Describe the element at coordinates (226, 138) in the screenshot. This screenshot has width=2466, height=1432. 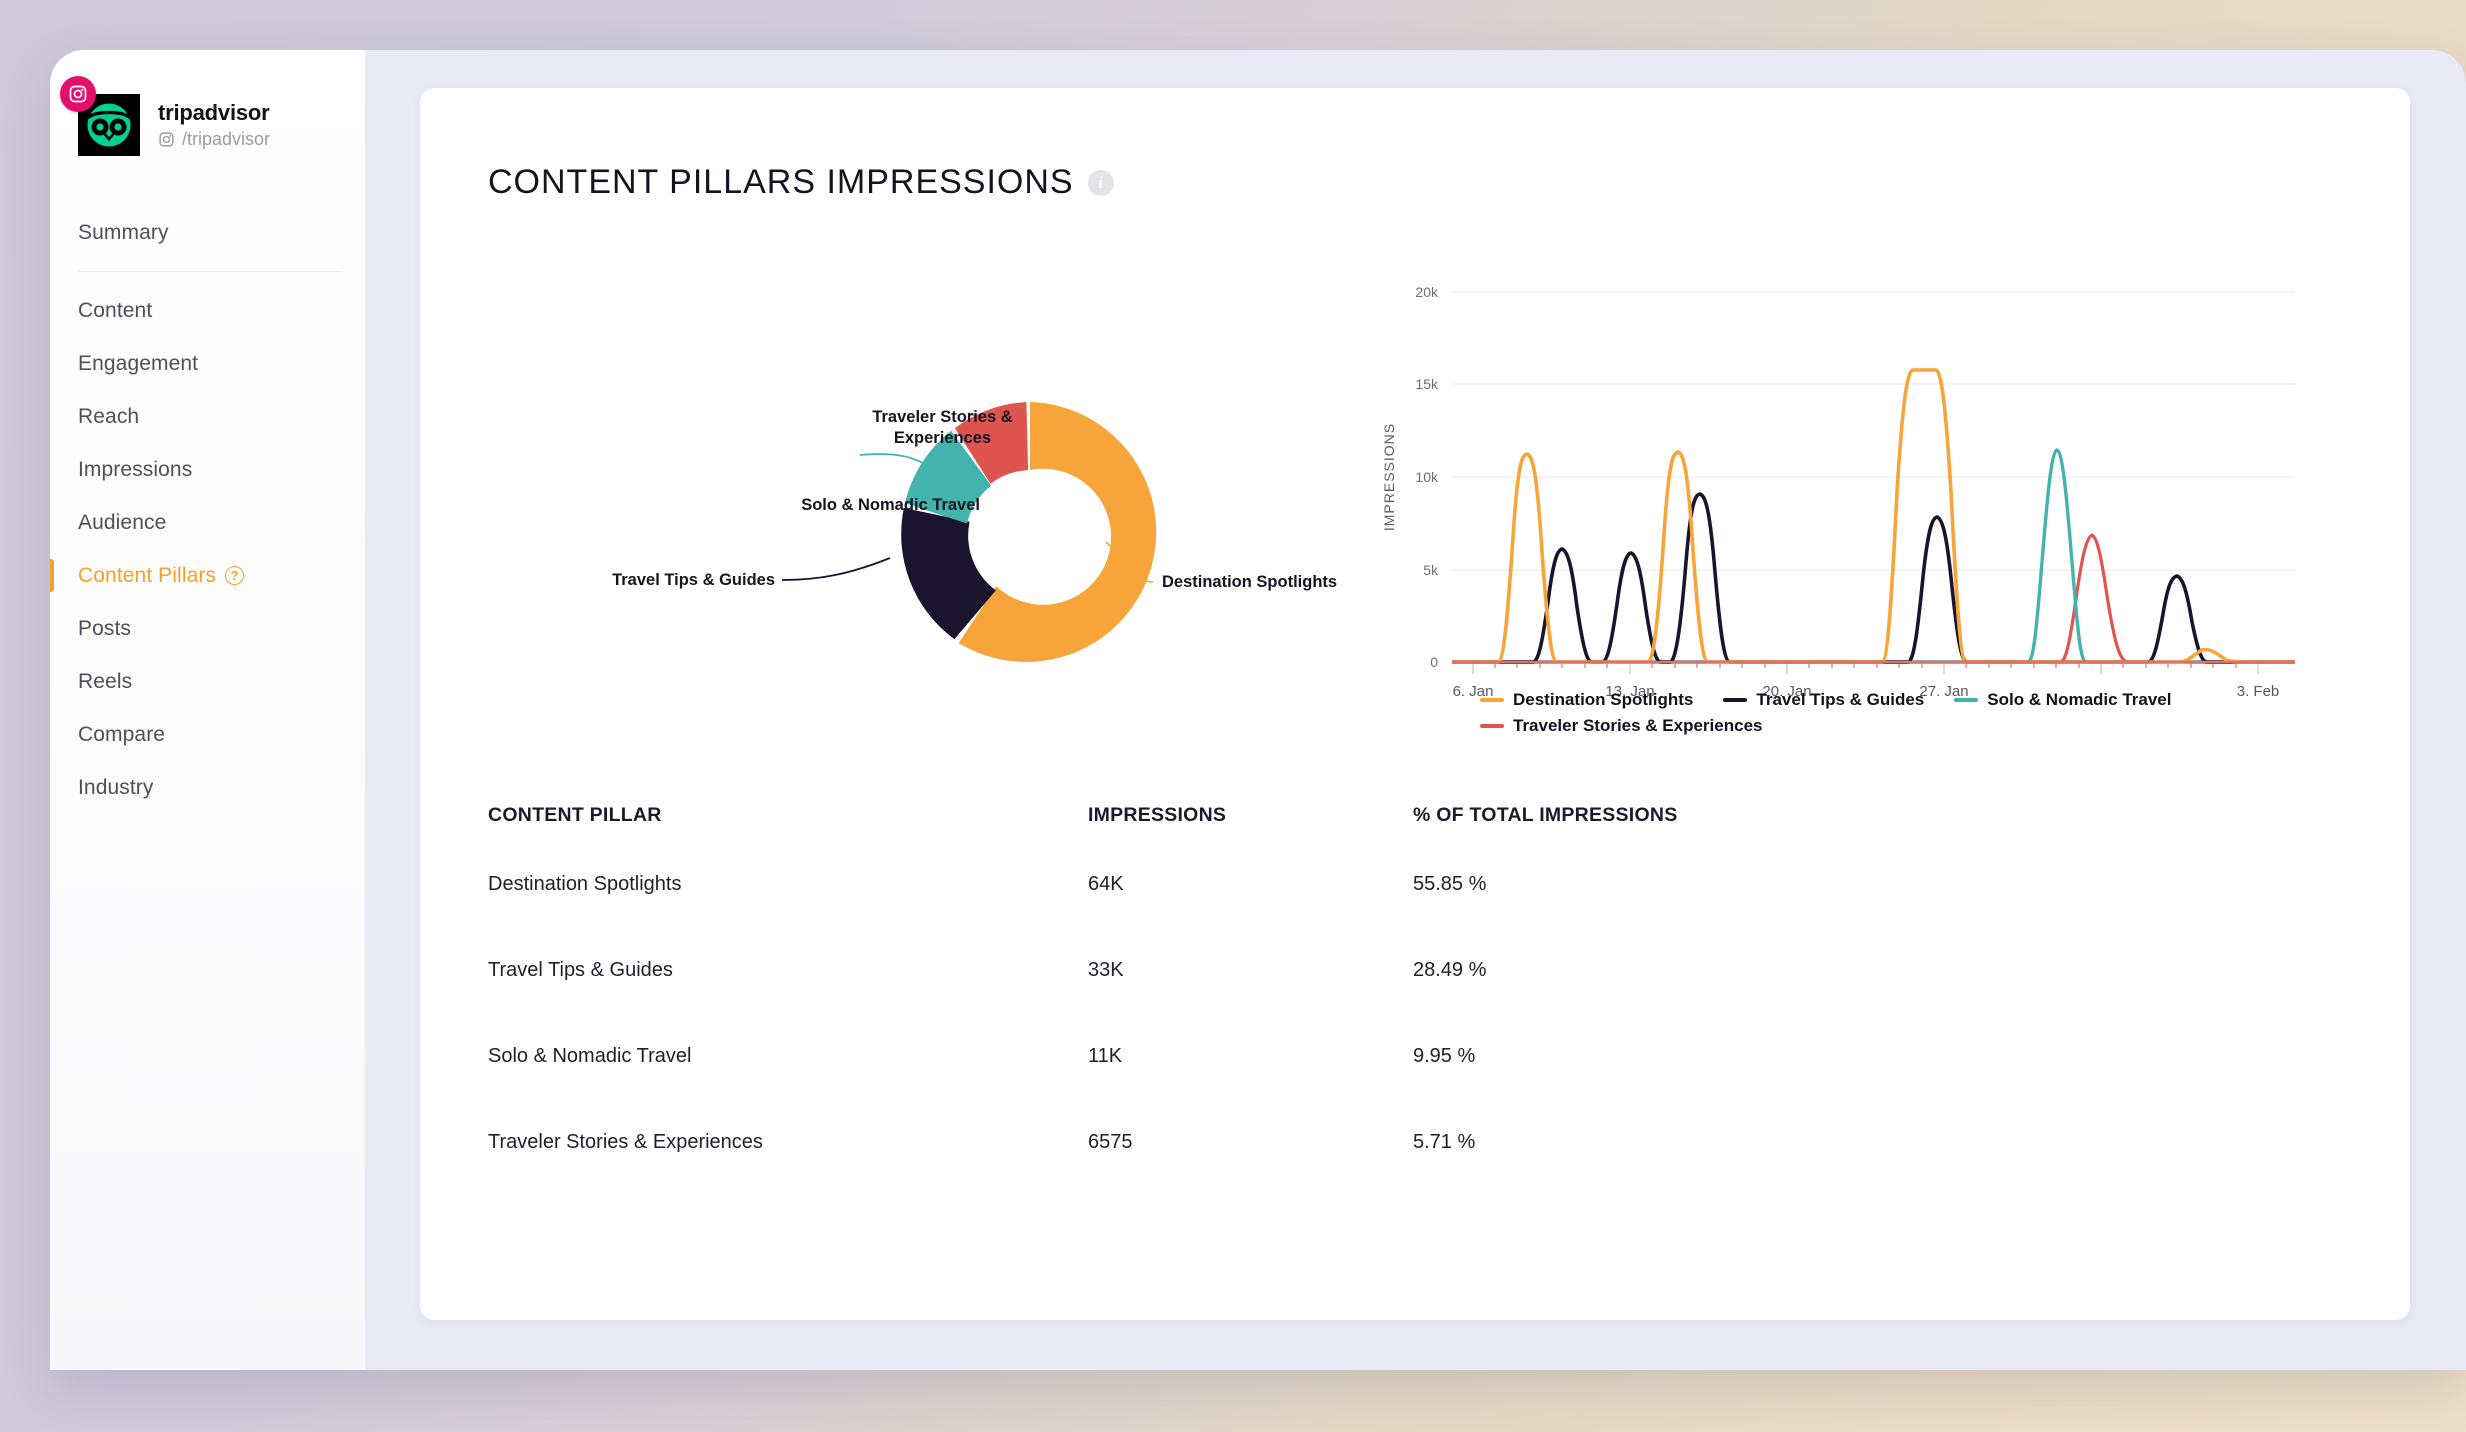
I see `profile-handle-text: /tripadvisor` at that location.